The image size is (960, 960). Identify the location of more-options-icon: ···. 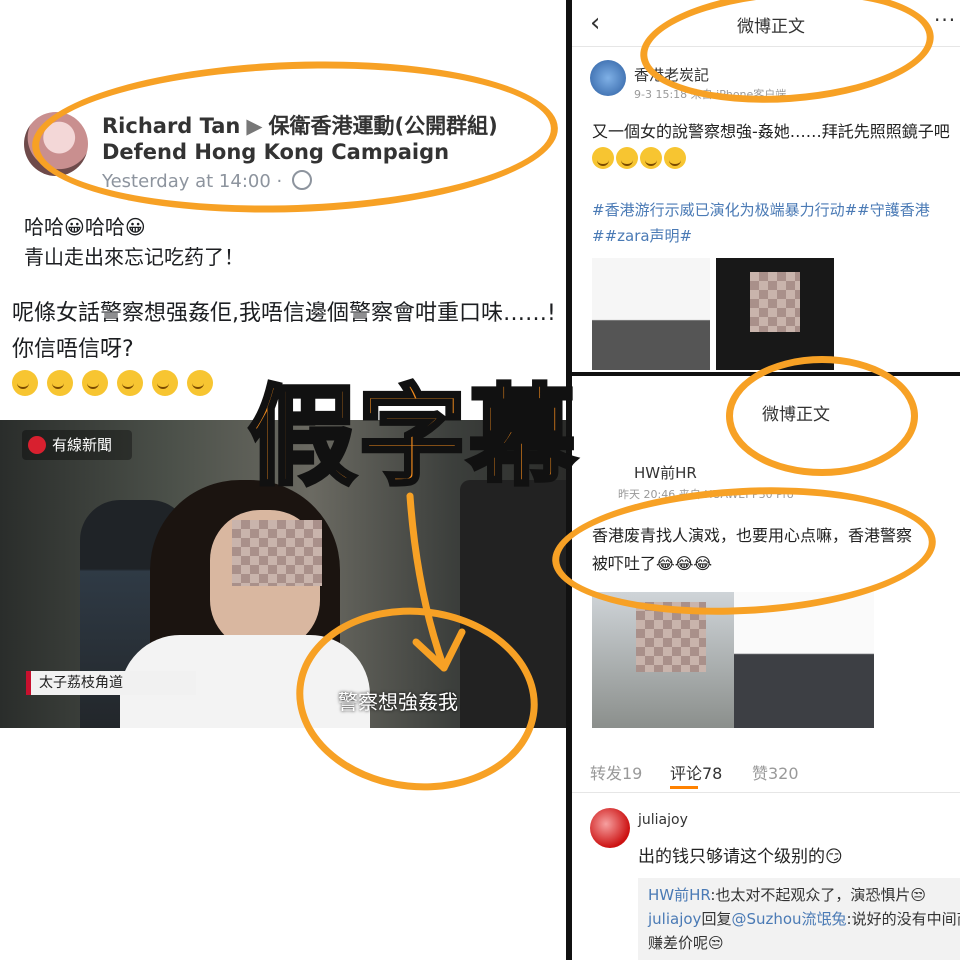
(945, 20).